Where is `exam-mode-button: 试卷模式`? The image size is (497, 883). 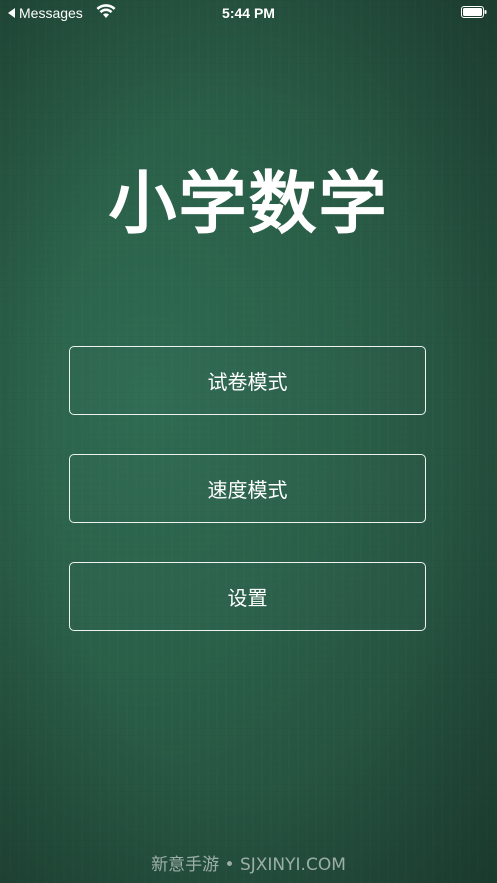 exam-mode-button: 试卷模式 is located at coordinates (247, 380).